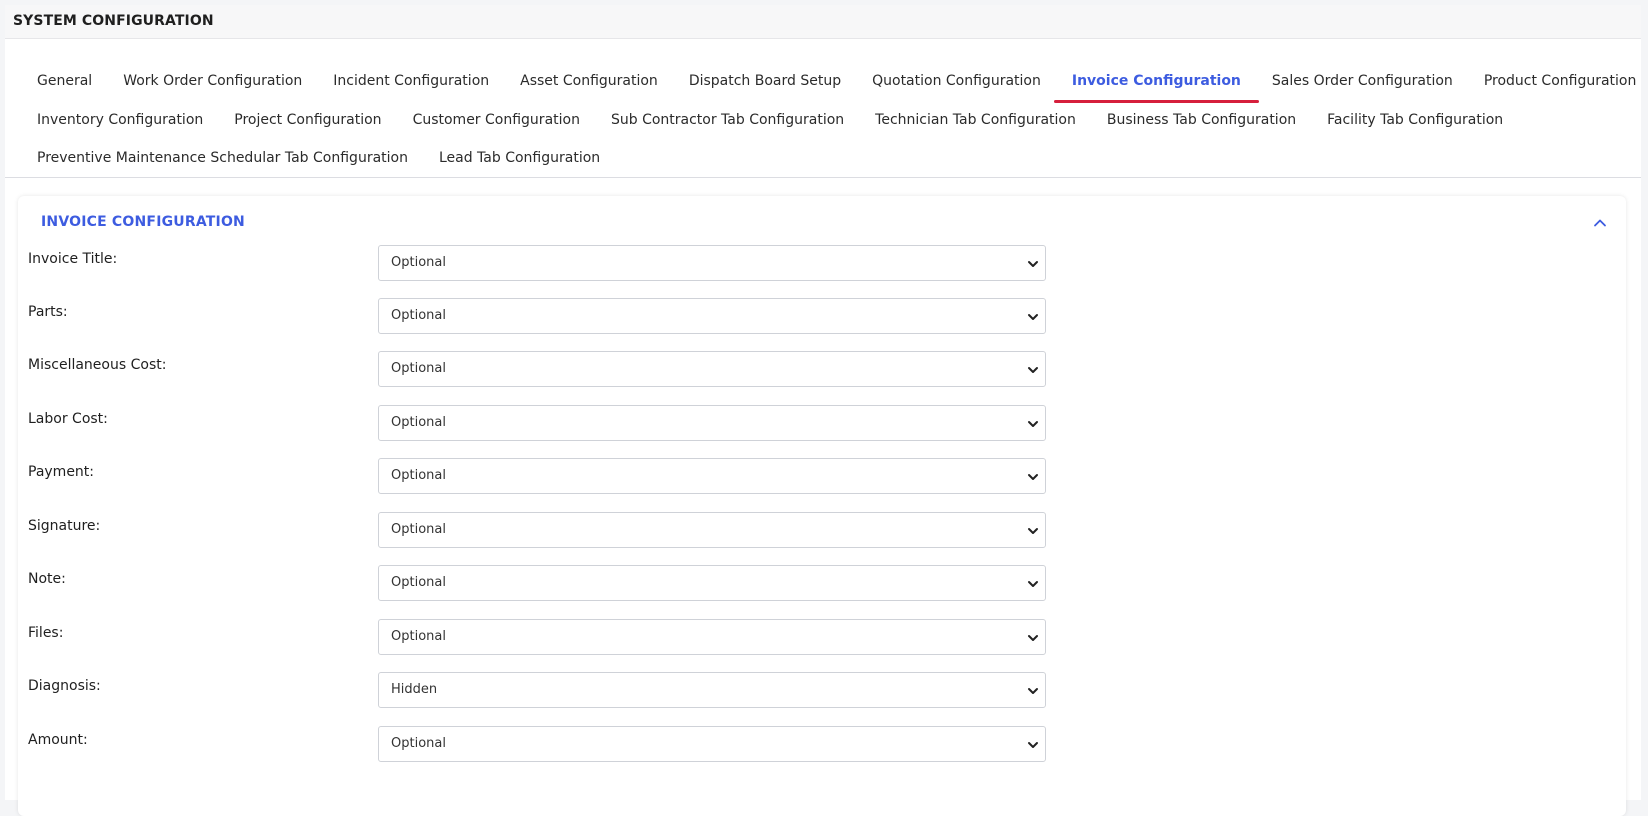  Describe the element at coordinates (712, 423) in the screenshot. I see `labor-cost-select: Optional` at that location.